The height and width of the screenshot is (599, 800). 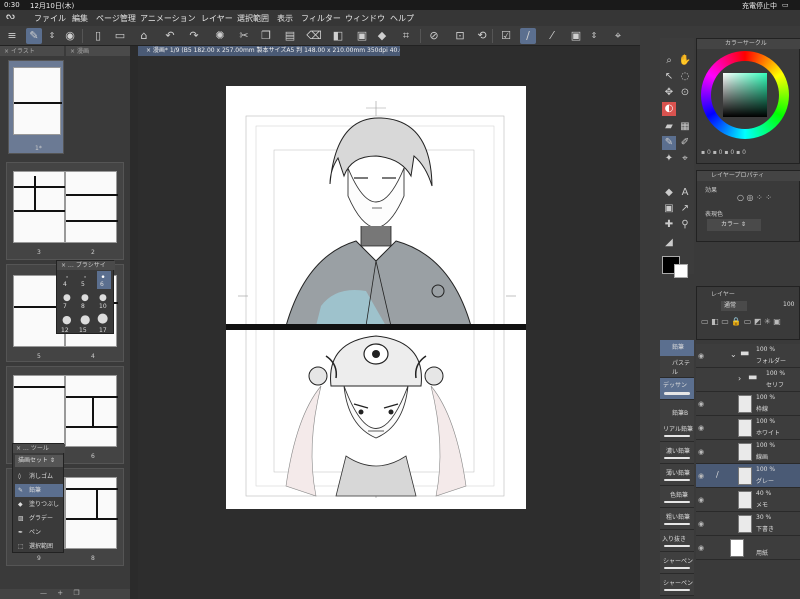 What do you see at coordinates (685, 127) in the screenshot?
I see `frame-icon: ▦` at bounding box center [685, 127].